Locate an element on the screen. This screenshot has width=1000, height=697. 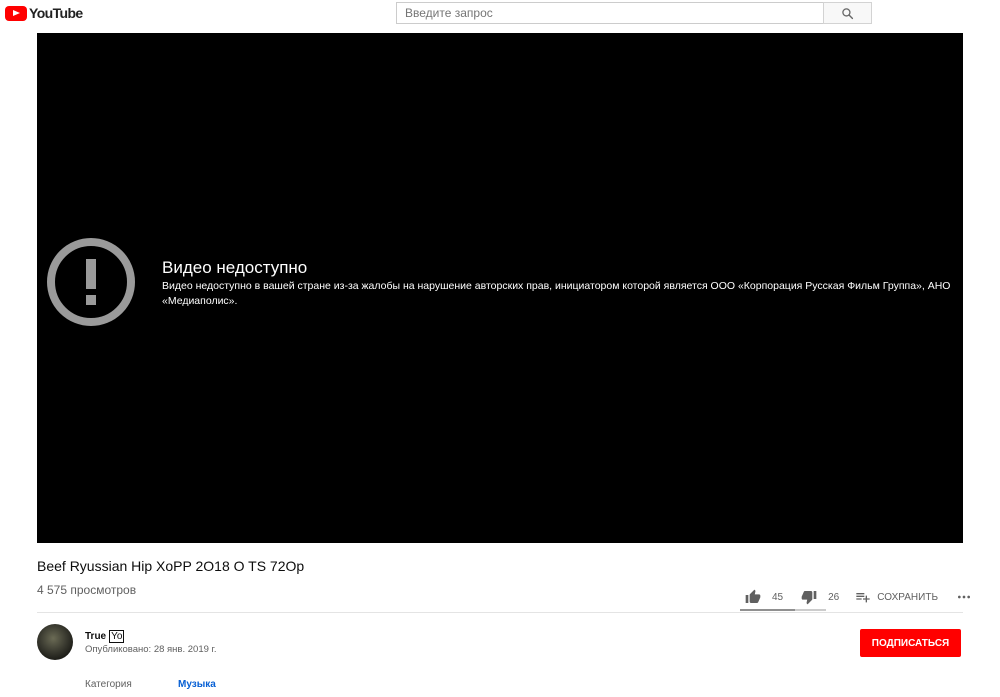
sentiment-bar is located at coordinates (783, 610).